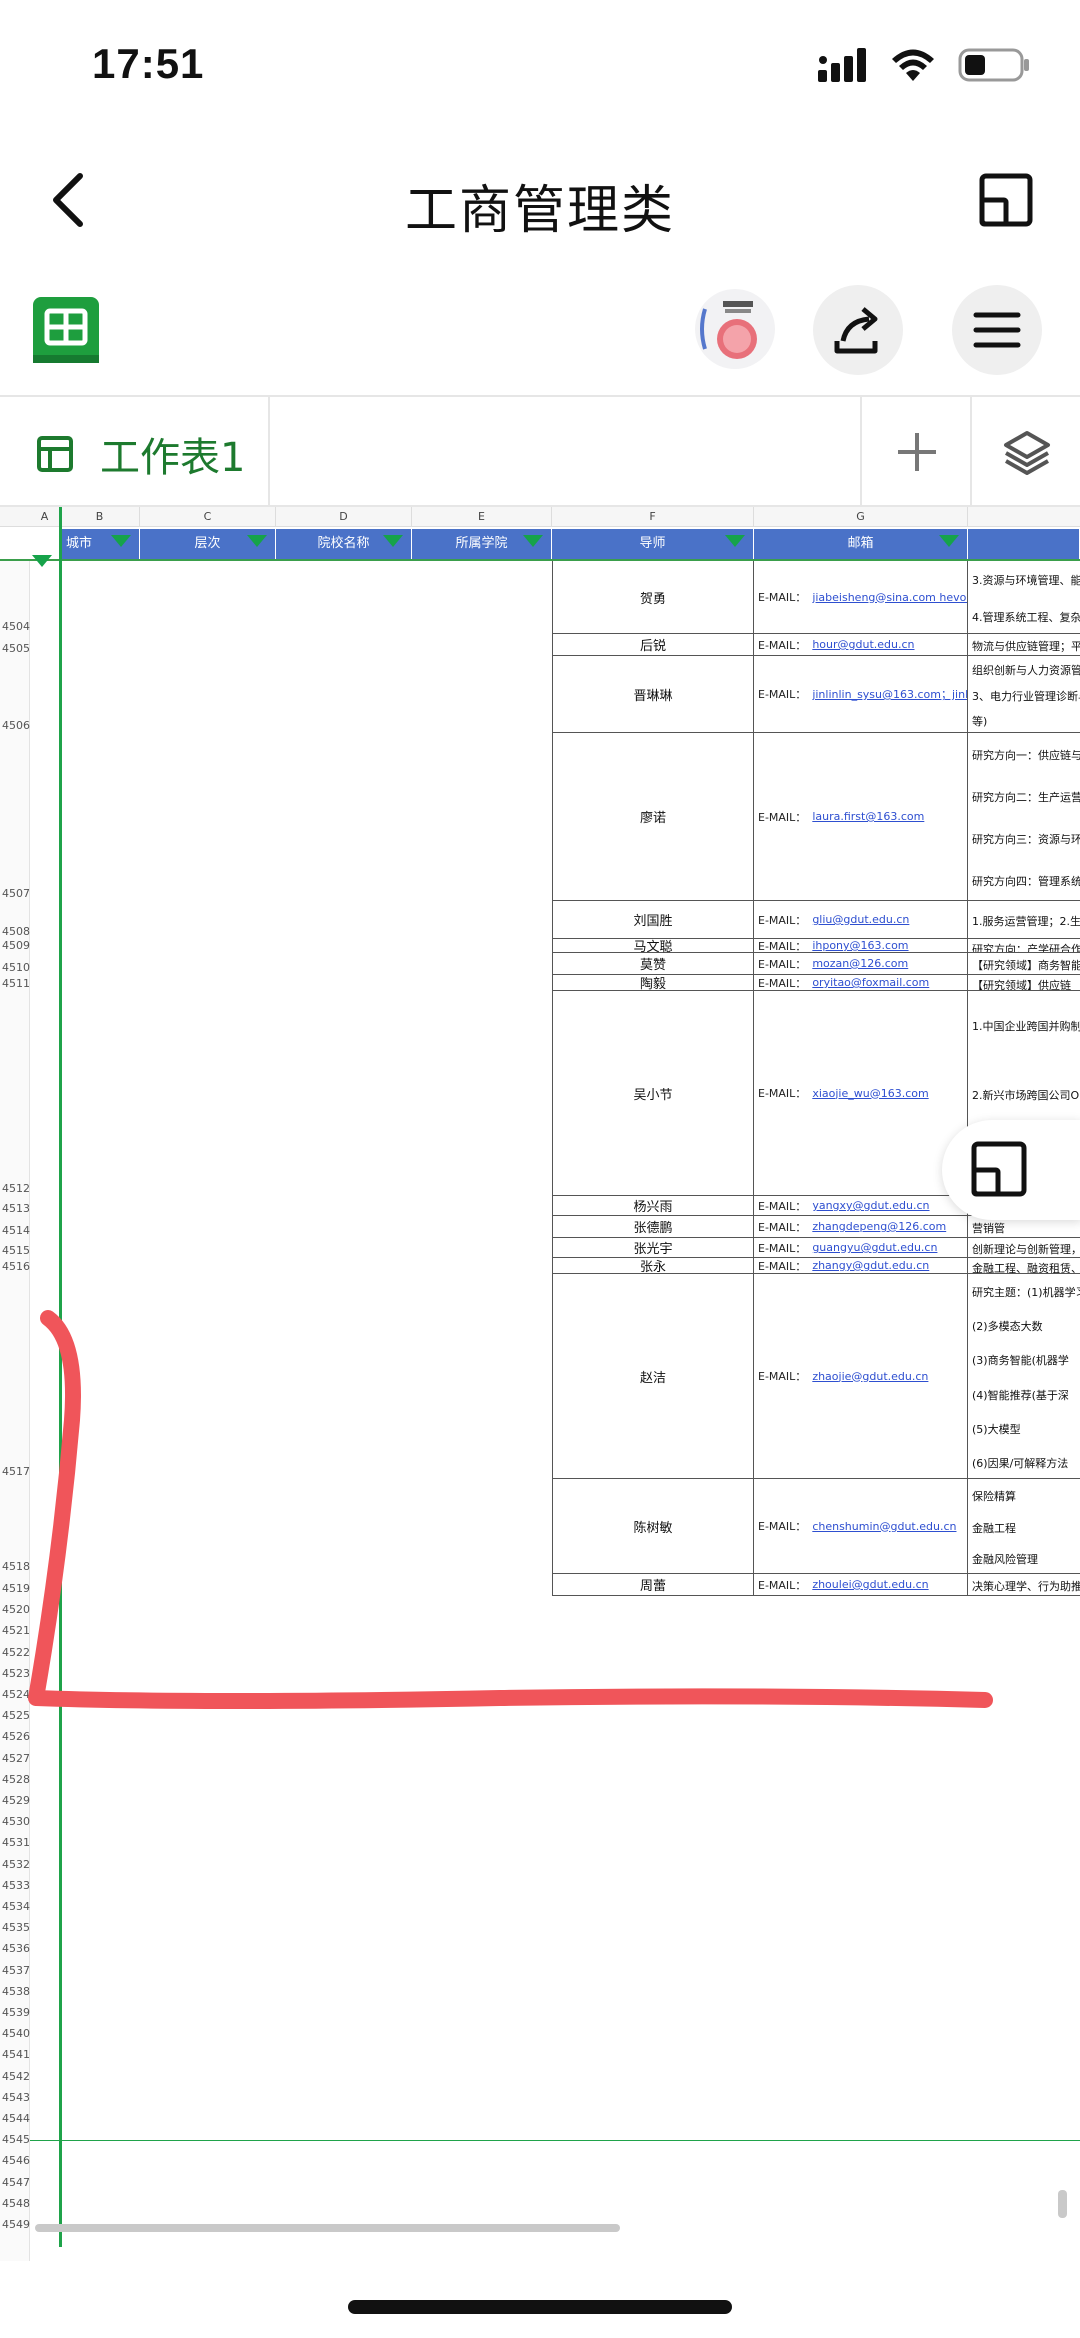  What do you see at coordinates (100, 544) in the screenshot?
I see `header-city: 城市` at bounding box center [100, 544].